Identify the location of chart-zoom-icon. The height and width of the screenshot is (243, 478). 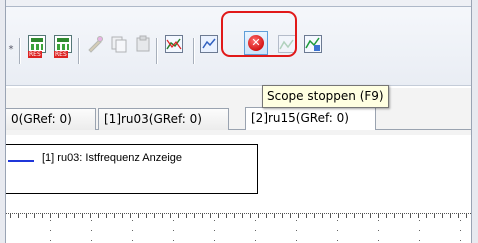
(174, 44).